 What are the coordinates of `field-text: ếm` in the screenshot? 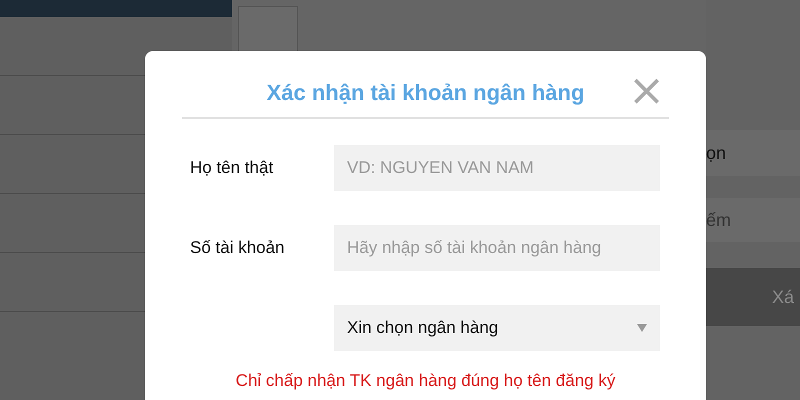 It's located at (719, 220).